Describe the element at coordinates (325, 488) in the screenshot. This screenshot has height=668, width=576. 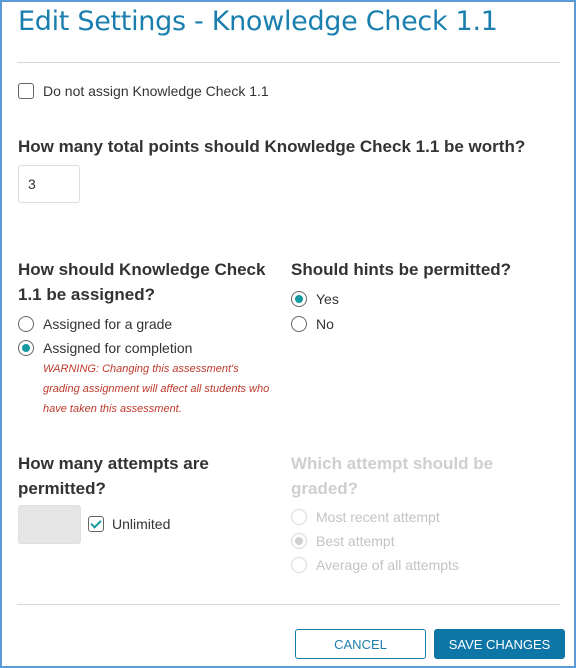
I see `graded-attempt-question-line2: graded?` at that location.